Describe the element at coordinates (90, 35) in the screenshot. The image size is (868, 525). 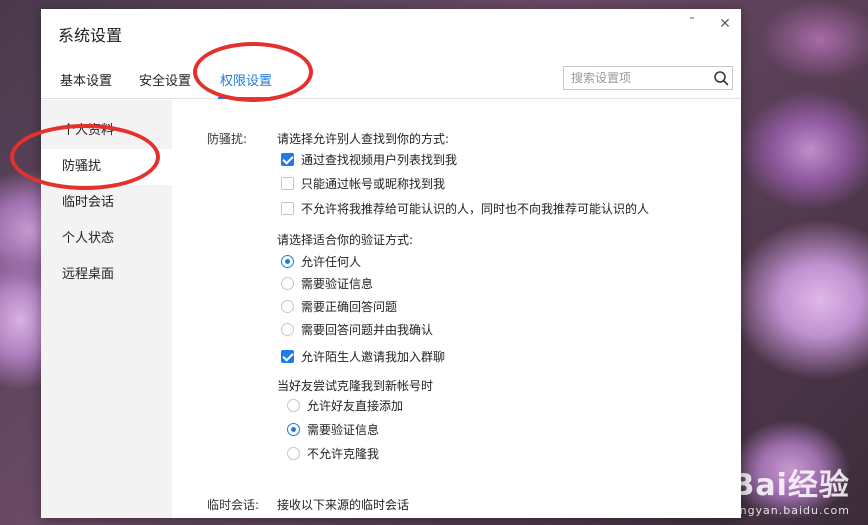
I see `window-title: 系统设置` at that location.